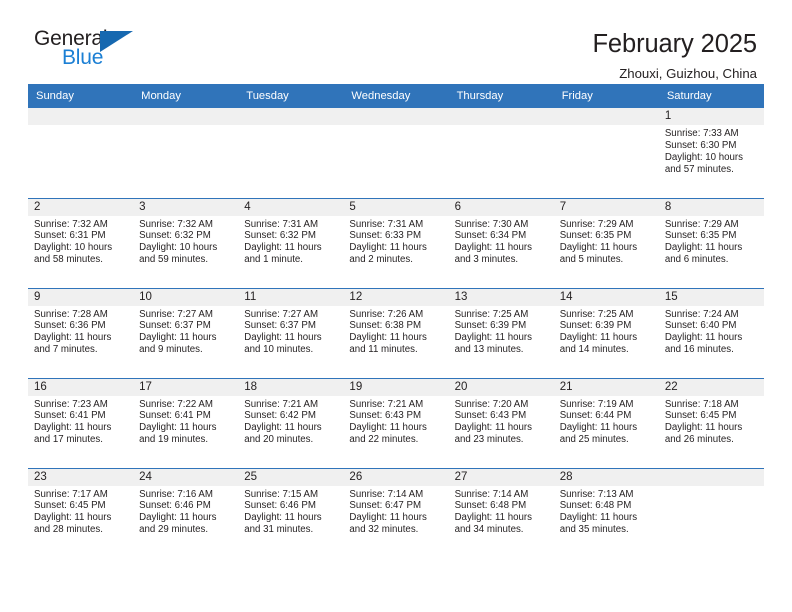 This screenshot has width=792, height=612. I want to click on daylight-text: Daylight: 11 hours and 14 minutes., so click(598, 344).